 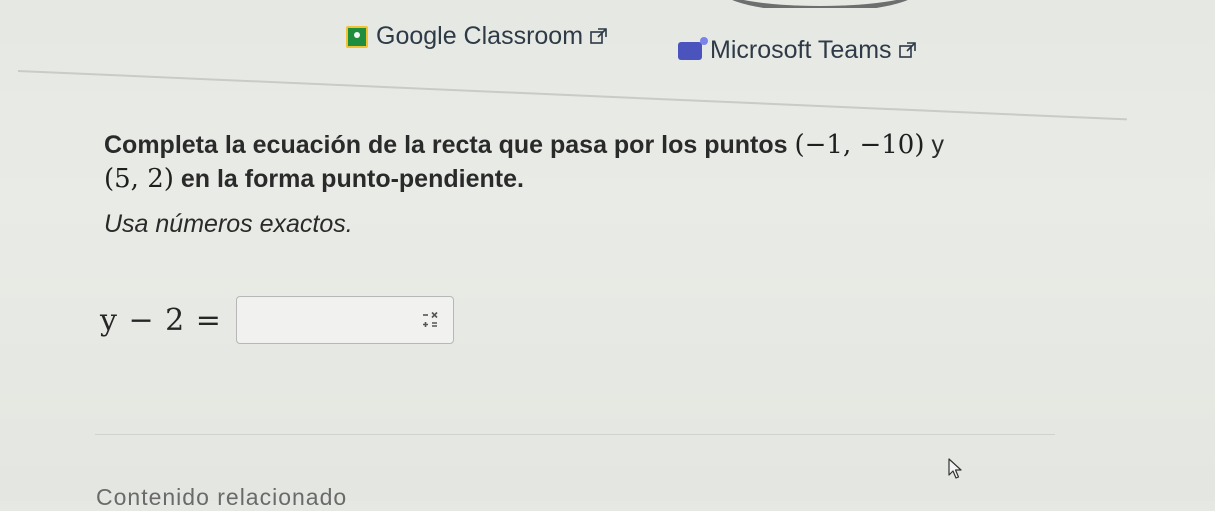 I want to click on point-one: (−1, −10), so click(x=859, y=145).